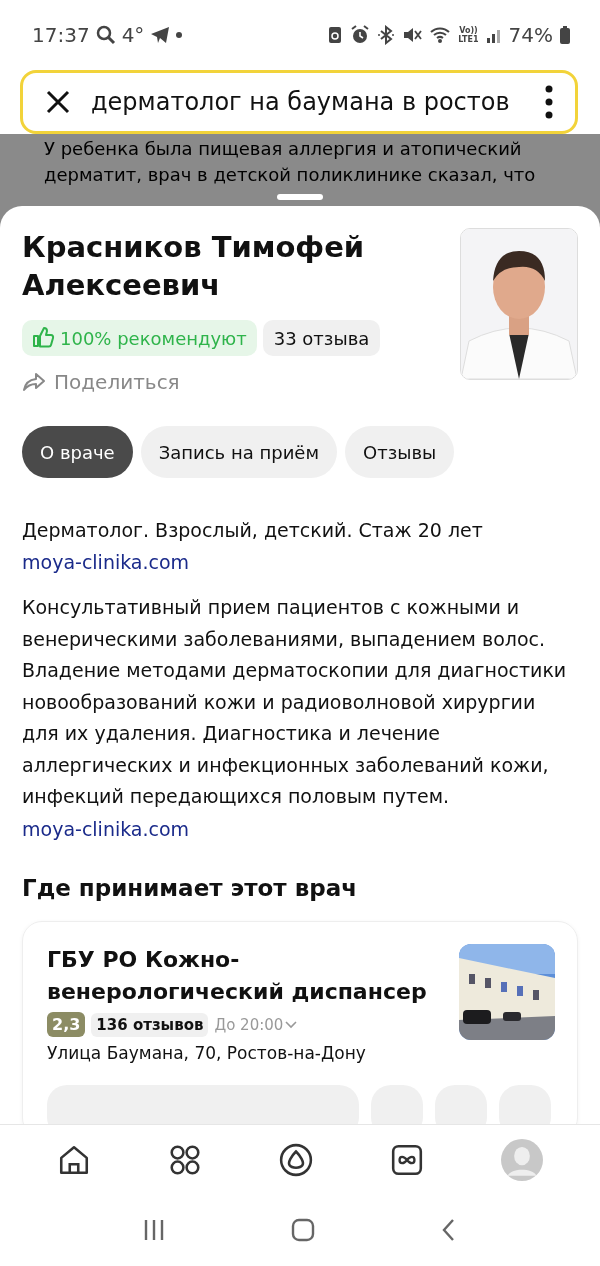  I want to click on dot-icon, so click(179, 35).